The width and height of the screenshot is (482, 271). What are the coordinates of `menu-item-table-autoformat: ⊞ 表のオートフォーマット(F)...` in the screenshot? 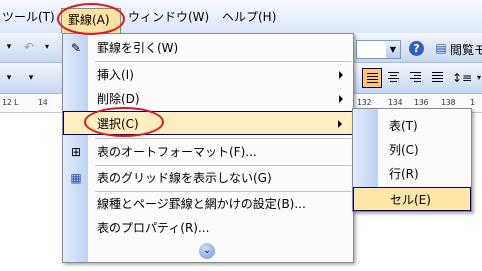 It's located at (208, 152).